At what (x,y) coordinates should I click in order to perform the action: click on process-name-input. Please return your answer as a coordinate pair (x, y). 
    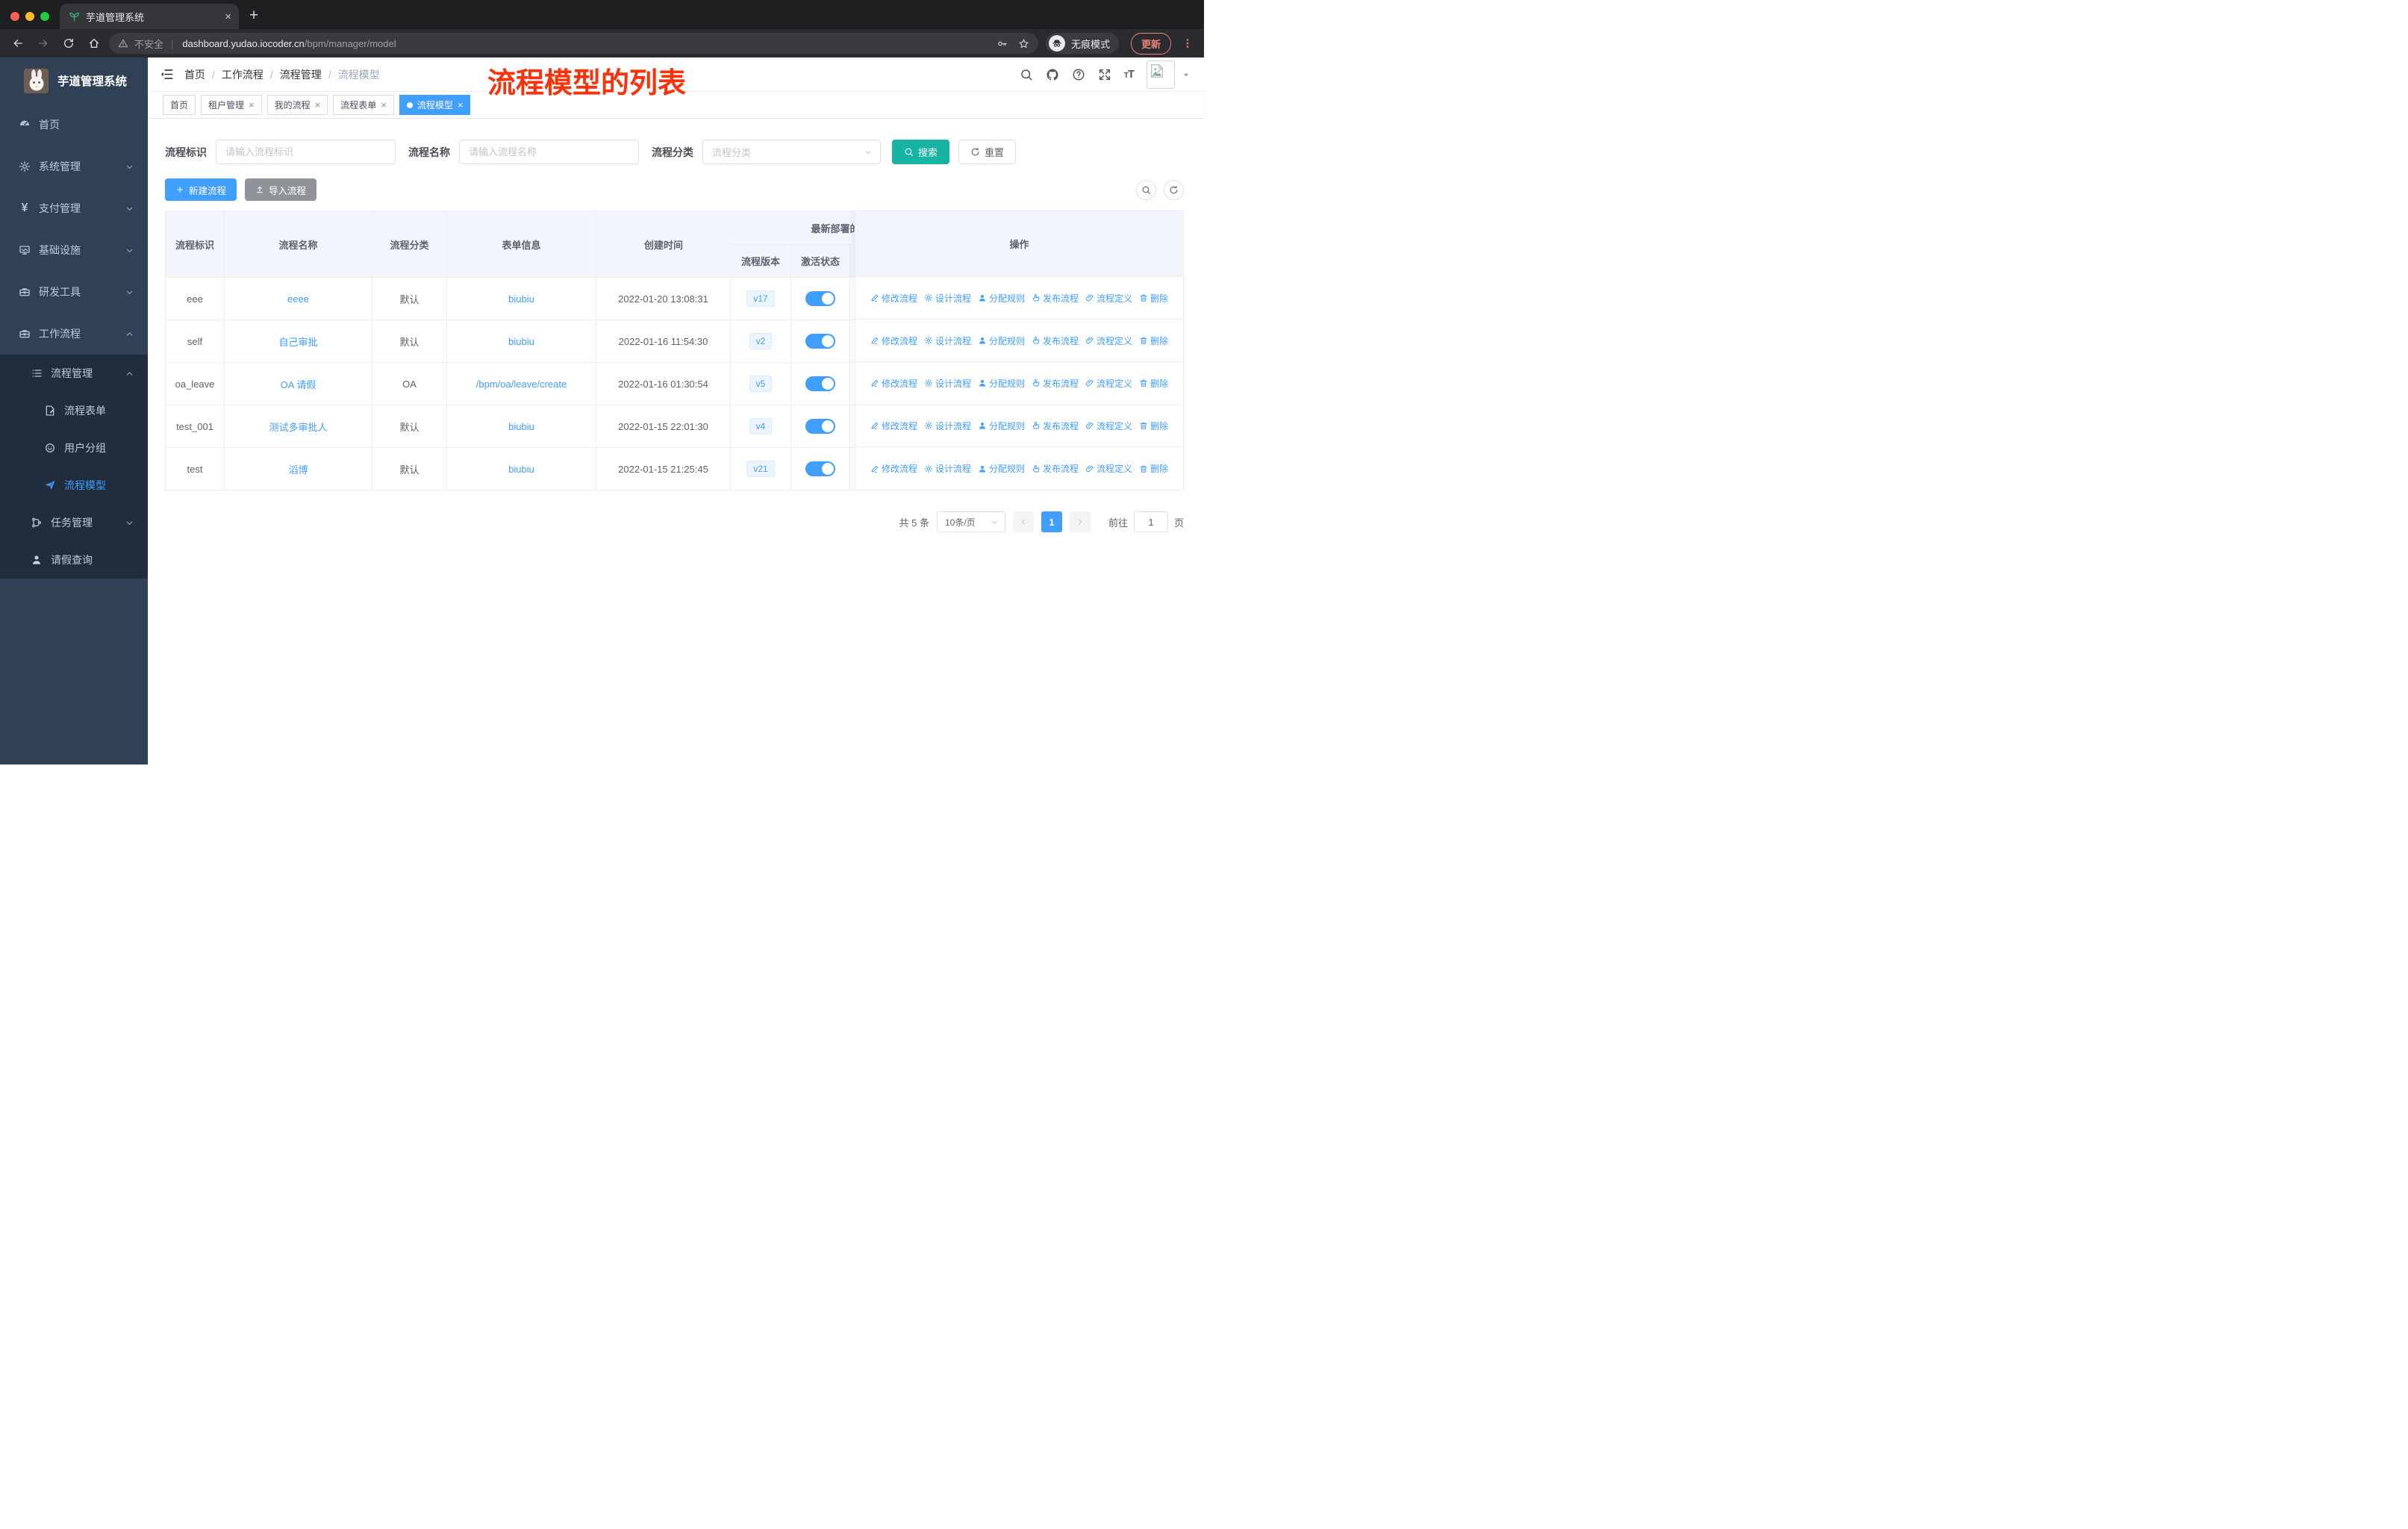
    Looking at the image, I should click on (549, 152).